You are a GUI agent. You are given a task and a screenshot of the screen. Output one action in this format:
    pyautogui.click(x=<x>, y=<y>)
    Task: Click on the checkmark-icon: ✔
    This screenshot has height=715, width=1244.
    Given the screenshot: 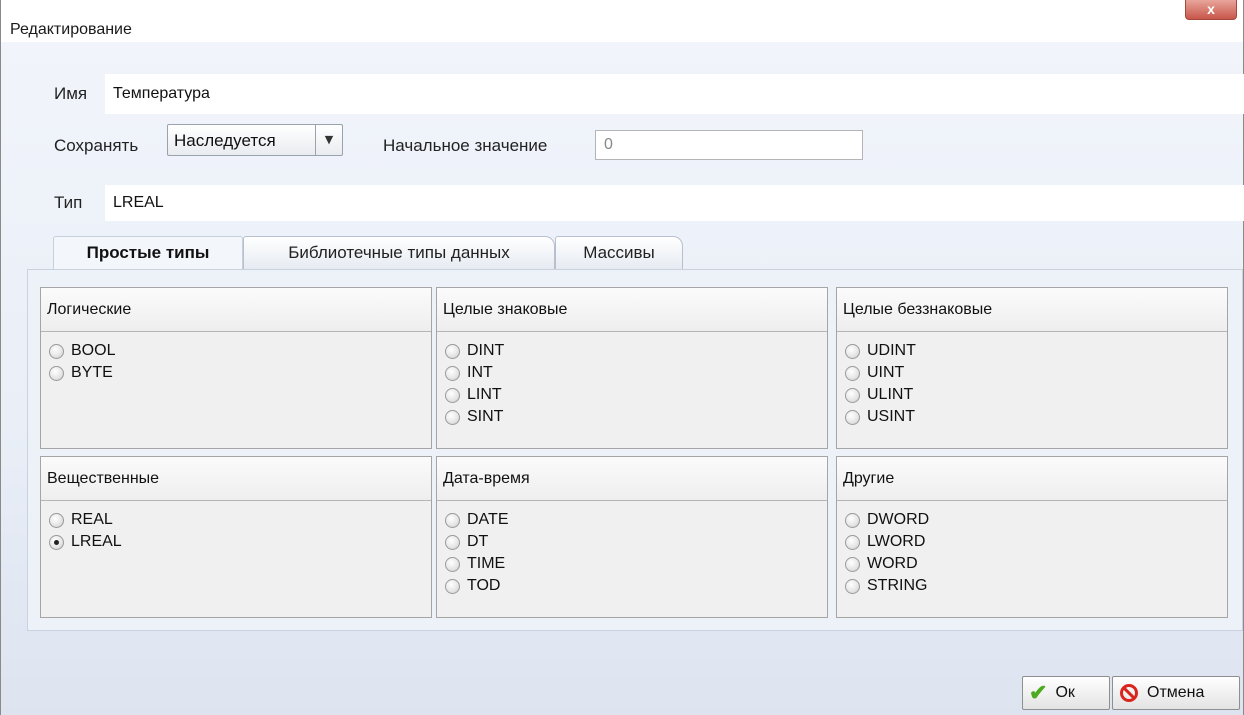 What is the action you would take?
    pyautogui.click(x=1038, y=692)
    